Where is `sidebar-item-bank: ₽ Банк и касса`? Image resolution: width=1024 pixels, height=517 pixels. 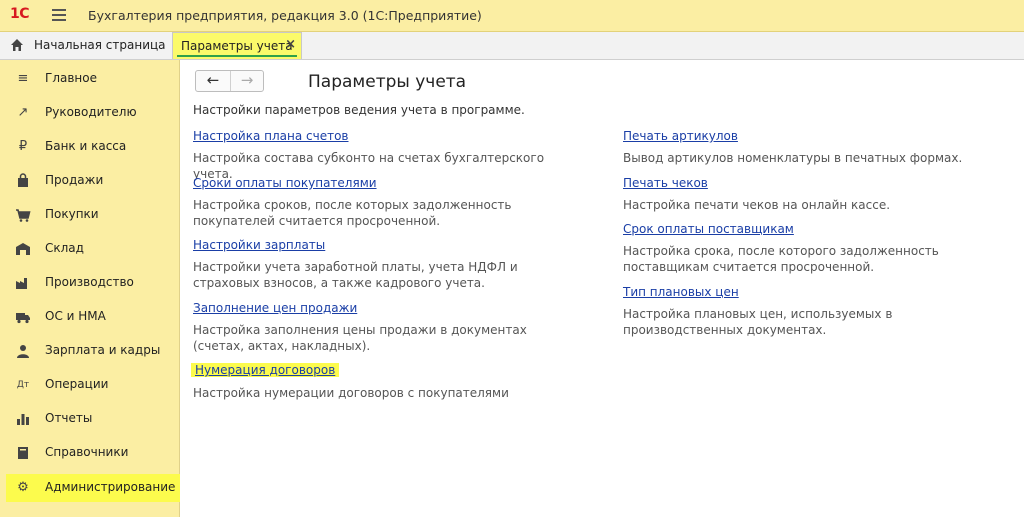 sidebar-item-bank: ₽ Банк и касса is located at coordinates (90, 147).